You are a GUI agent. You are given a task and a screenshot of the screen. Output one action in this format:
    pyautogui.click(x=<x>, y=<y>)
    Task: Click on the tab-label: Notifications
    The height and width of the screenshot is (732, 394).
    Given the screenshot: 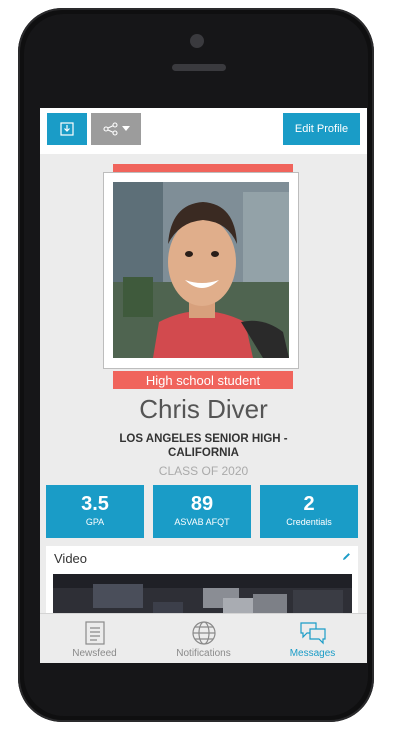 What is the action you would take?
    pyautogui.click(x=203, y=653)
    